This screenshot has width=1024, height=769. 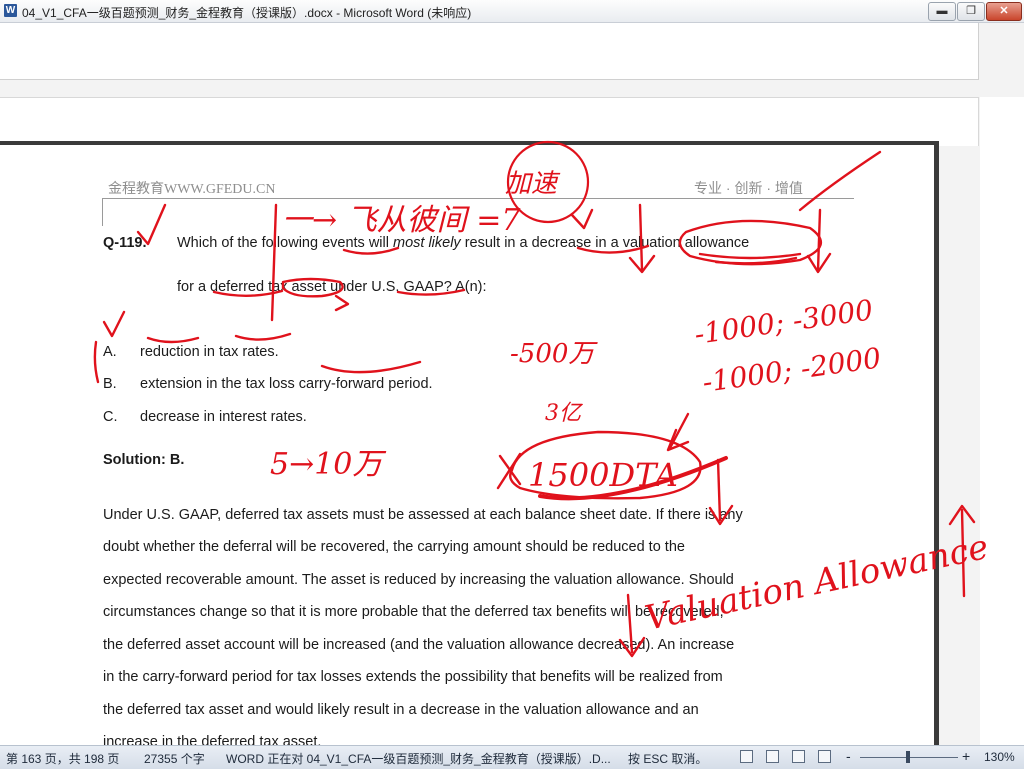 What do you see at coordinates (174, 758) in the screenshot?
I see `word-count: 27355 个字` at bounding box center [174, 758].